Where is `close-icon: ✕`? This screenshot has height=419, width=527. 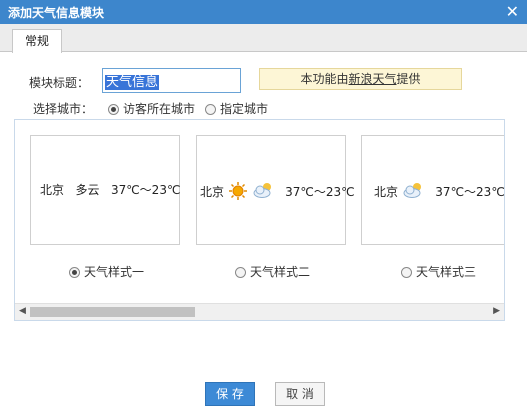 close-icon: ✕ is located at coordinates (512, 11).